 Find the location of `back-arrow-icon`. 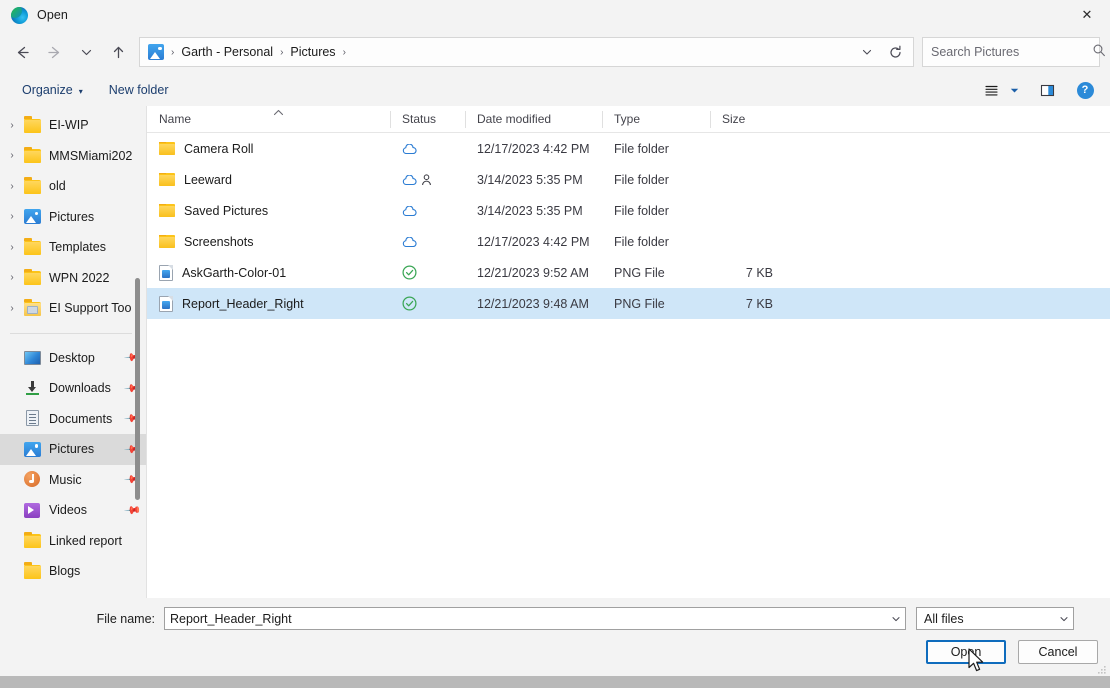

back-arrow-icon is located at coordinates (22, 52).